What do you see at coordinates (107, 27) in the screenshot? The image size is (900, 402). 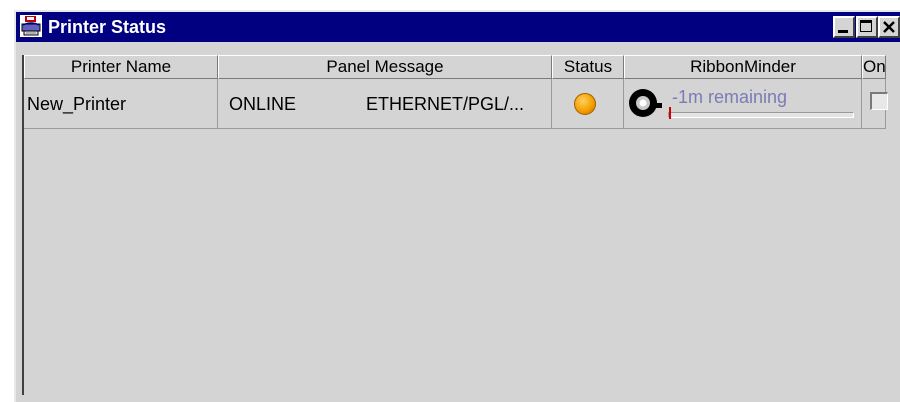 I see `window-title: Printer Status` at bounding box center [107, 27].